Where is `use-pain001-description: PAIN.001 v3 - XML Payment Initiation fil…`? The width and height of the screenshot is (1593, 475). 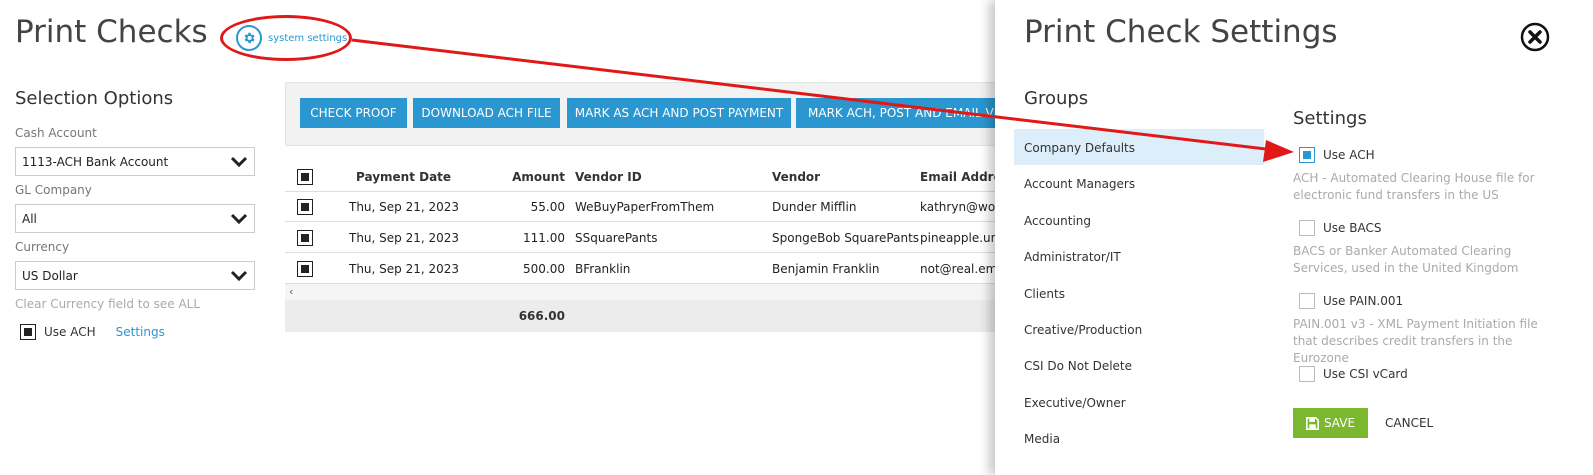
use-pain001-description: PAIN.001 v3 - XML Payment Initiation fil… is located at coordinates (1415, 341).